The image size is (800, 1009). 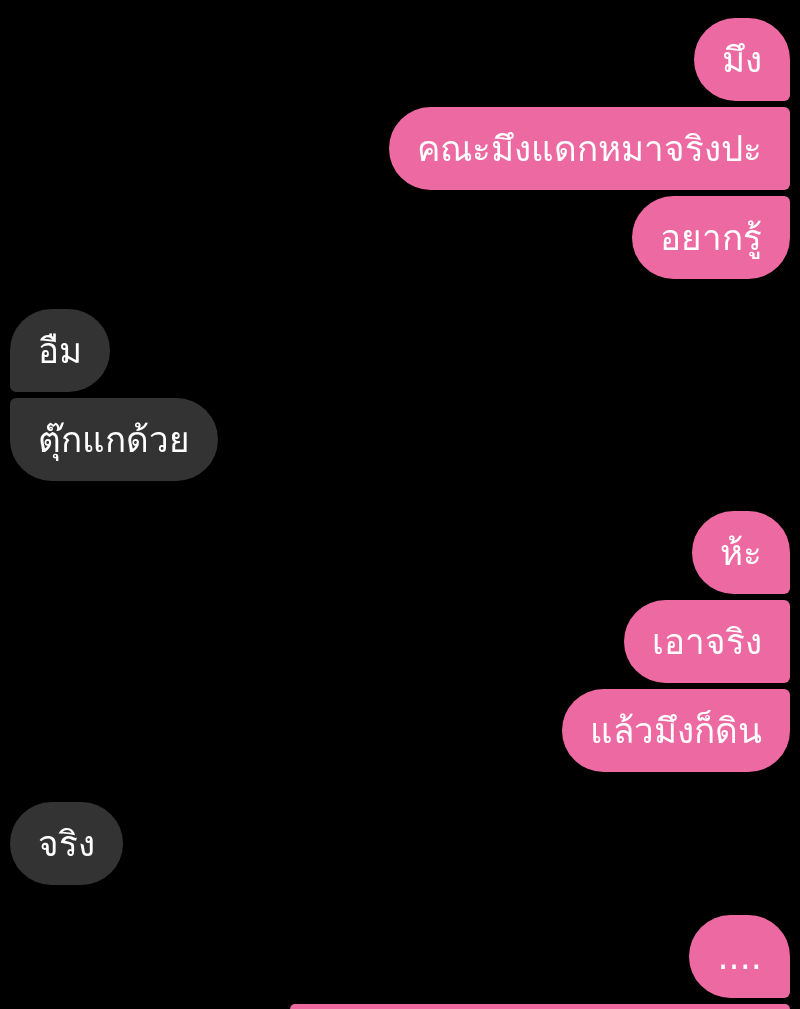 What do you see at coordinates (60, 350) in the screenshot?
I see `message-bubble: อืม` at bounding box center [60, 350].